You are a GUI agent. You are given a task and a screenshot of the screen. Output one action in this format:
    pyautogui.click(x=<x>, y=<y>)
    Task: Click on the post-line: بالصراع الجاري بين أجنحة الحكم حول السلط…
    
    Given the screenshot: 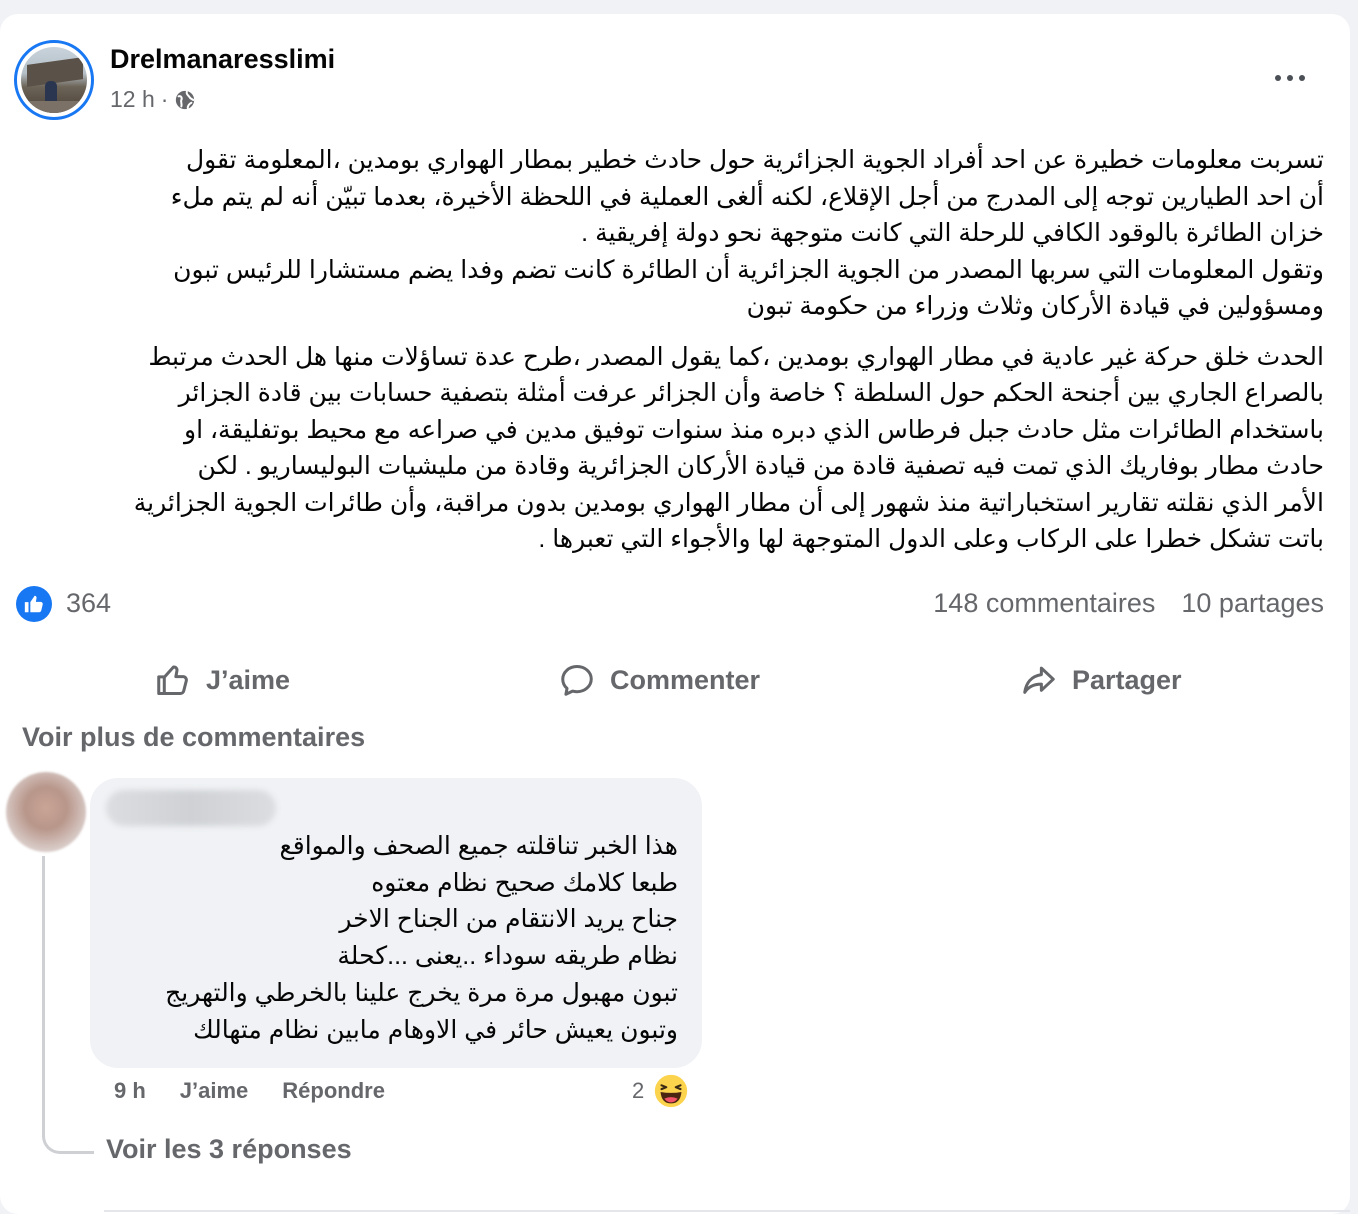 What is the action you would take?
    pyautogui.click(x=751, y=393)
    